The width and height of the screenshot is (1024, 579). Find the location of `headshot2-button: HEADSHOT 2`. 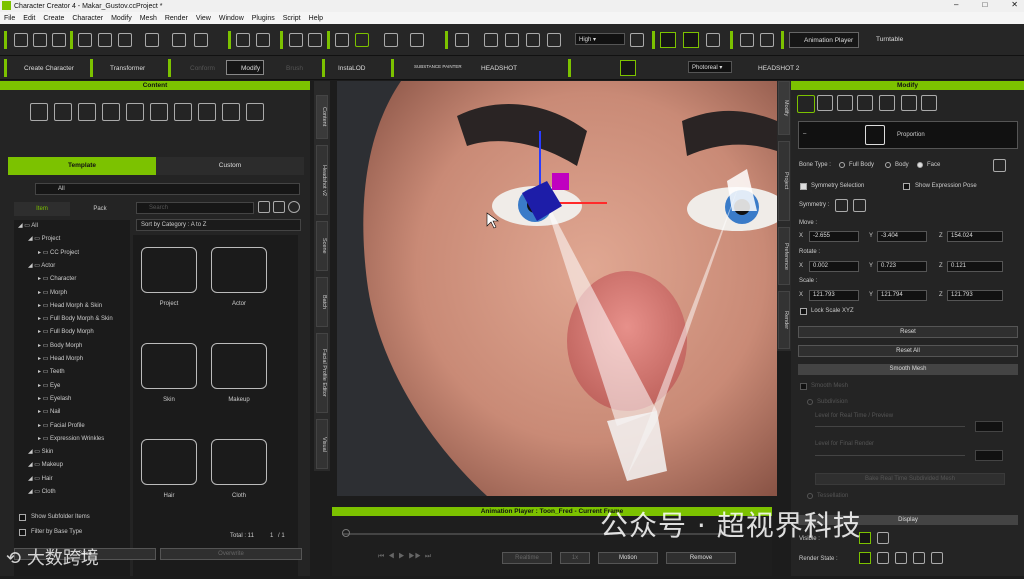

headshot2-button: HEADSHOT 2 is located at coordinates (778, 68).